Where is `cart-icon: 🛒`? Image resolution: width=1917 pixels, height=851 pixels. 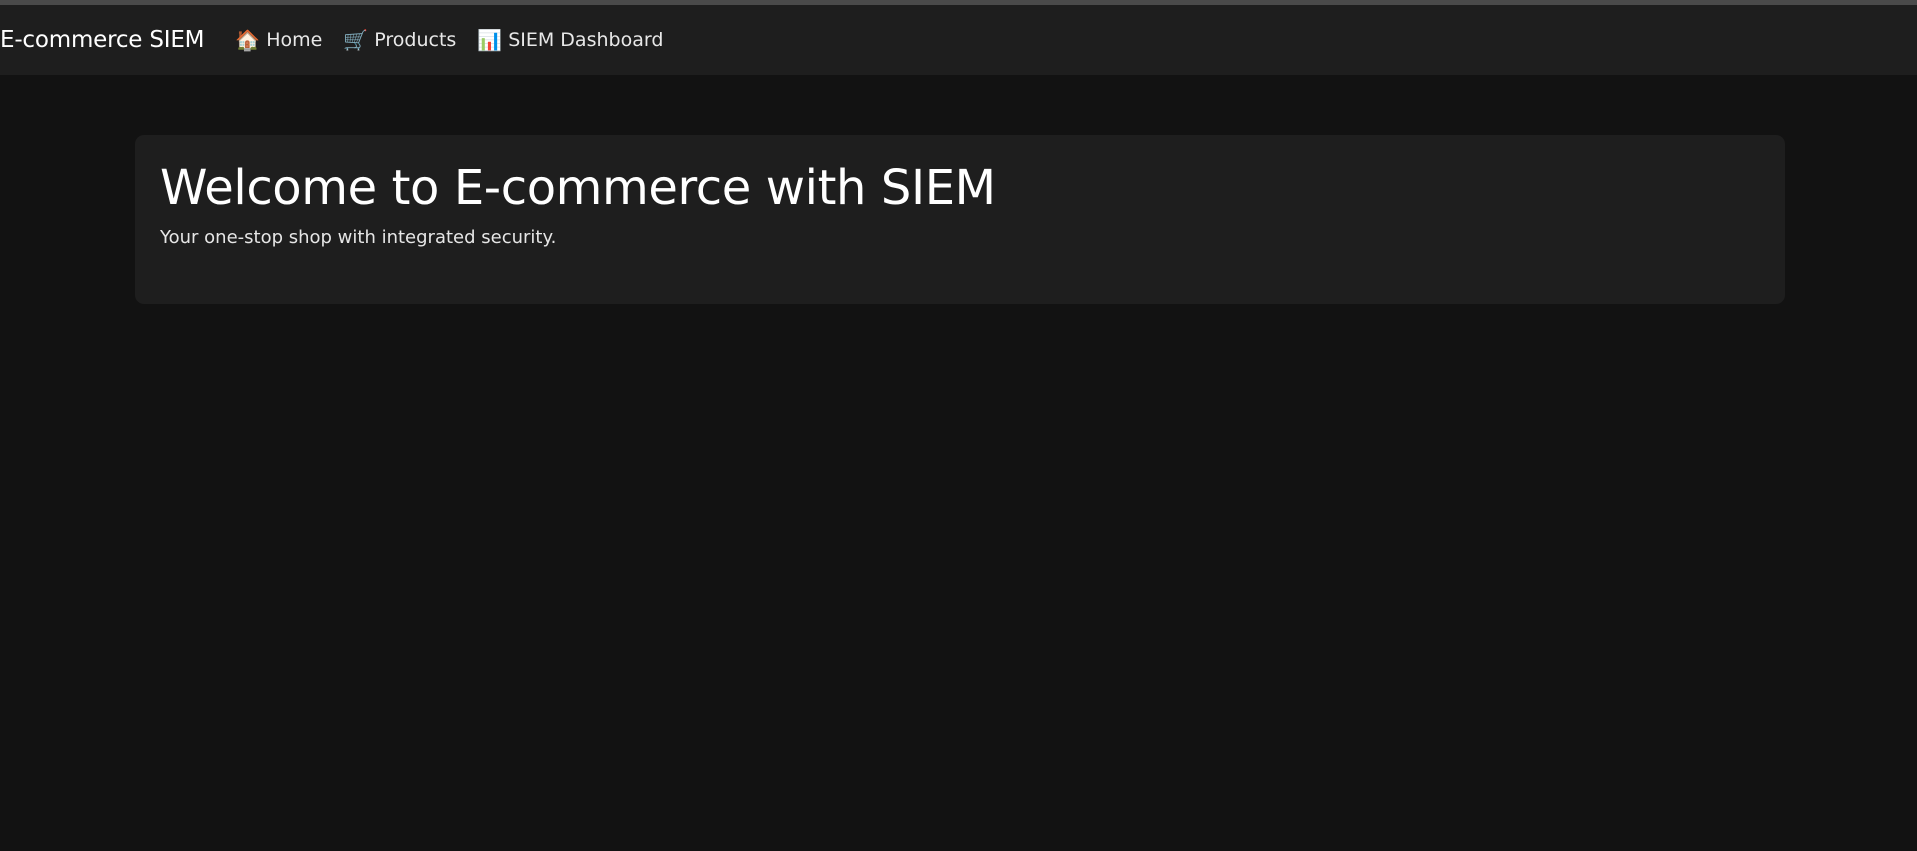
cart-icon: 🛒 is located at coordinates (356, 40).